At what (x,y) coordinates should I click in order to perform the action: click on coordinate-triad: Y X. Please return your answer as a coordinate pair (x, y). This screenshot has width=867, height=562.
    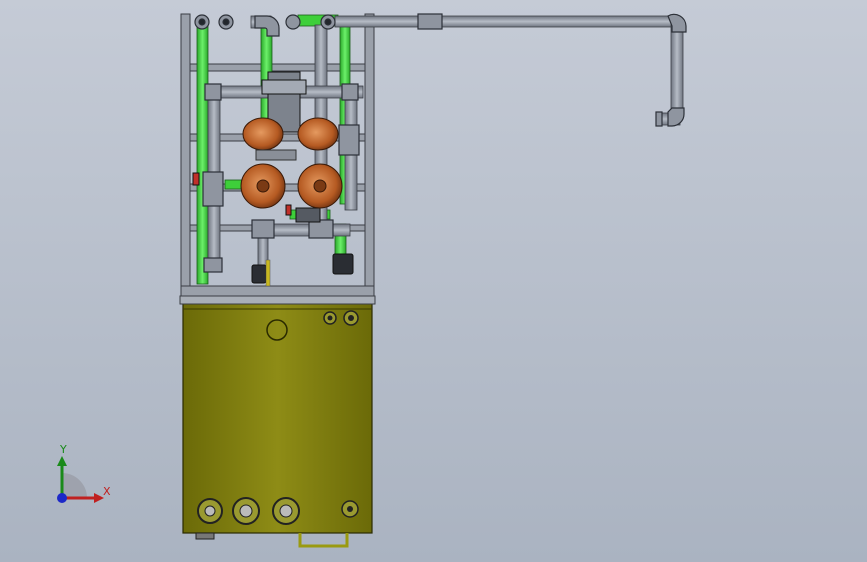
    Looking at the image, I should click on (85, 477).